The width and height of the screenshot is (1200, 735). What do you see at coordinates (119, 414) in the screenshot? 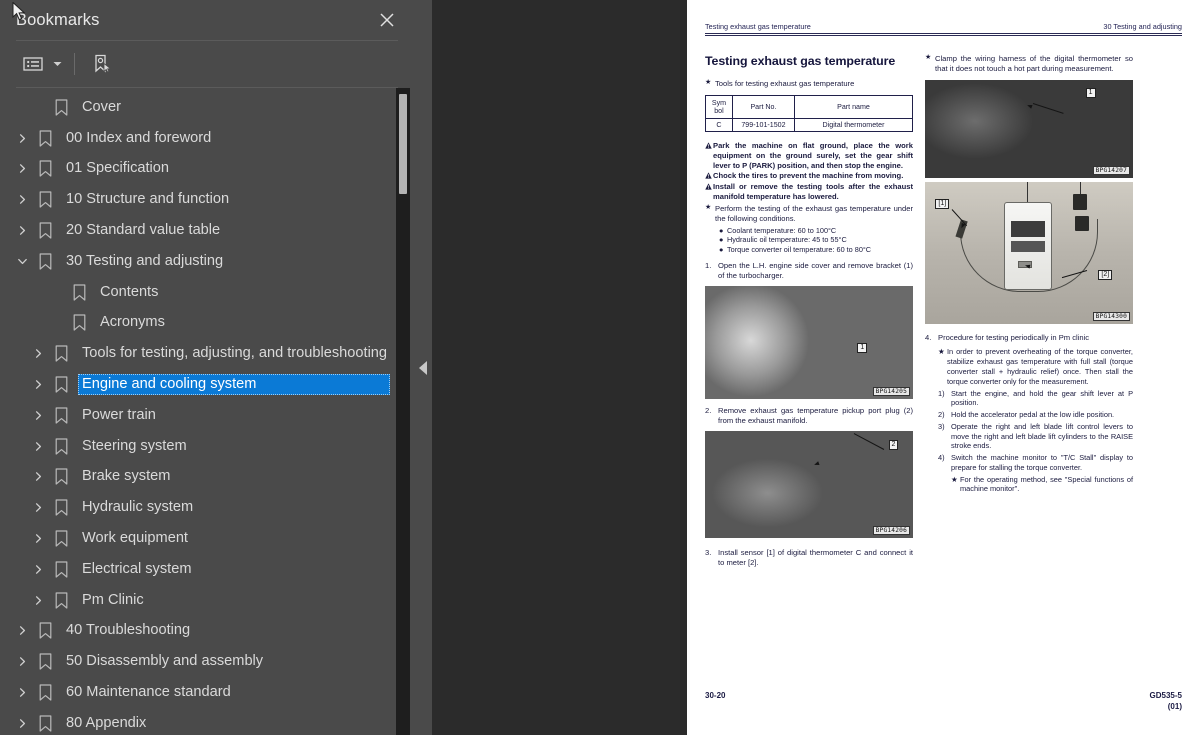
I see `bookmark-item-label: Power train` at bounding box center [119, 414].